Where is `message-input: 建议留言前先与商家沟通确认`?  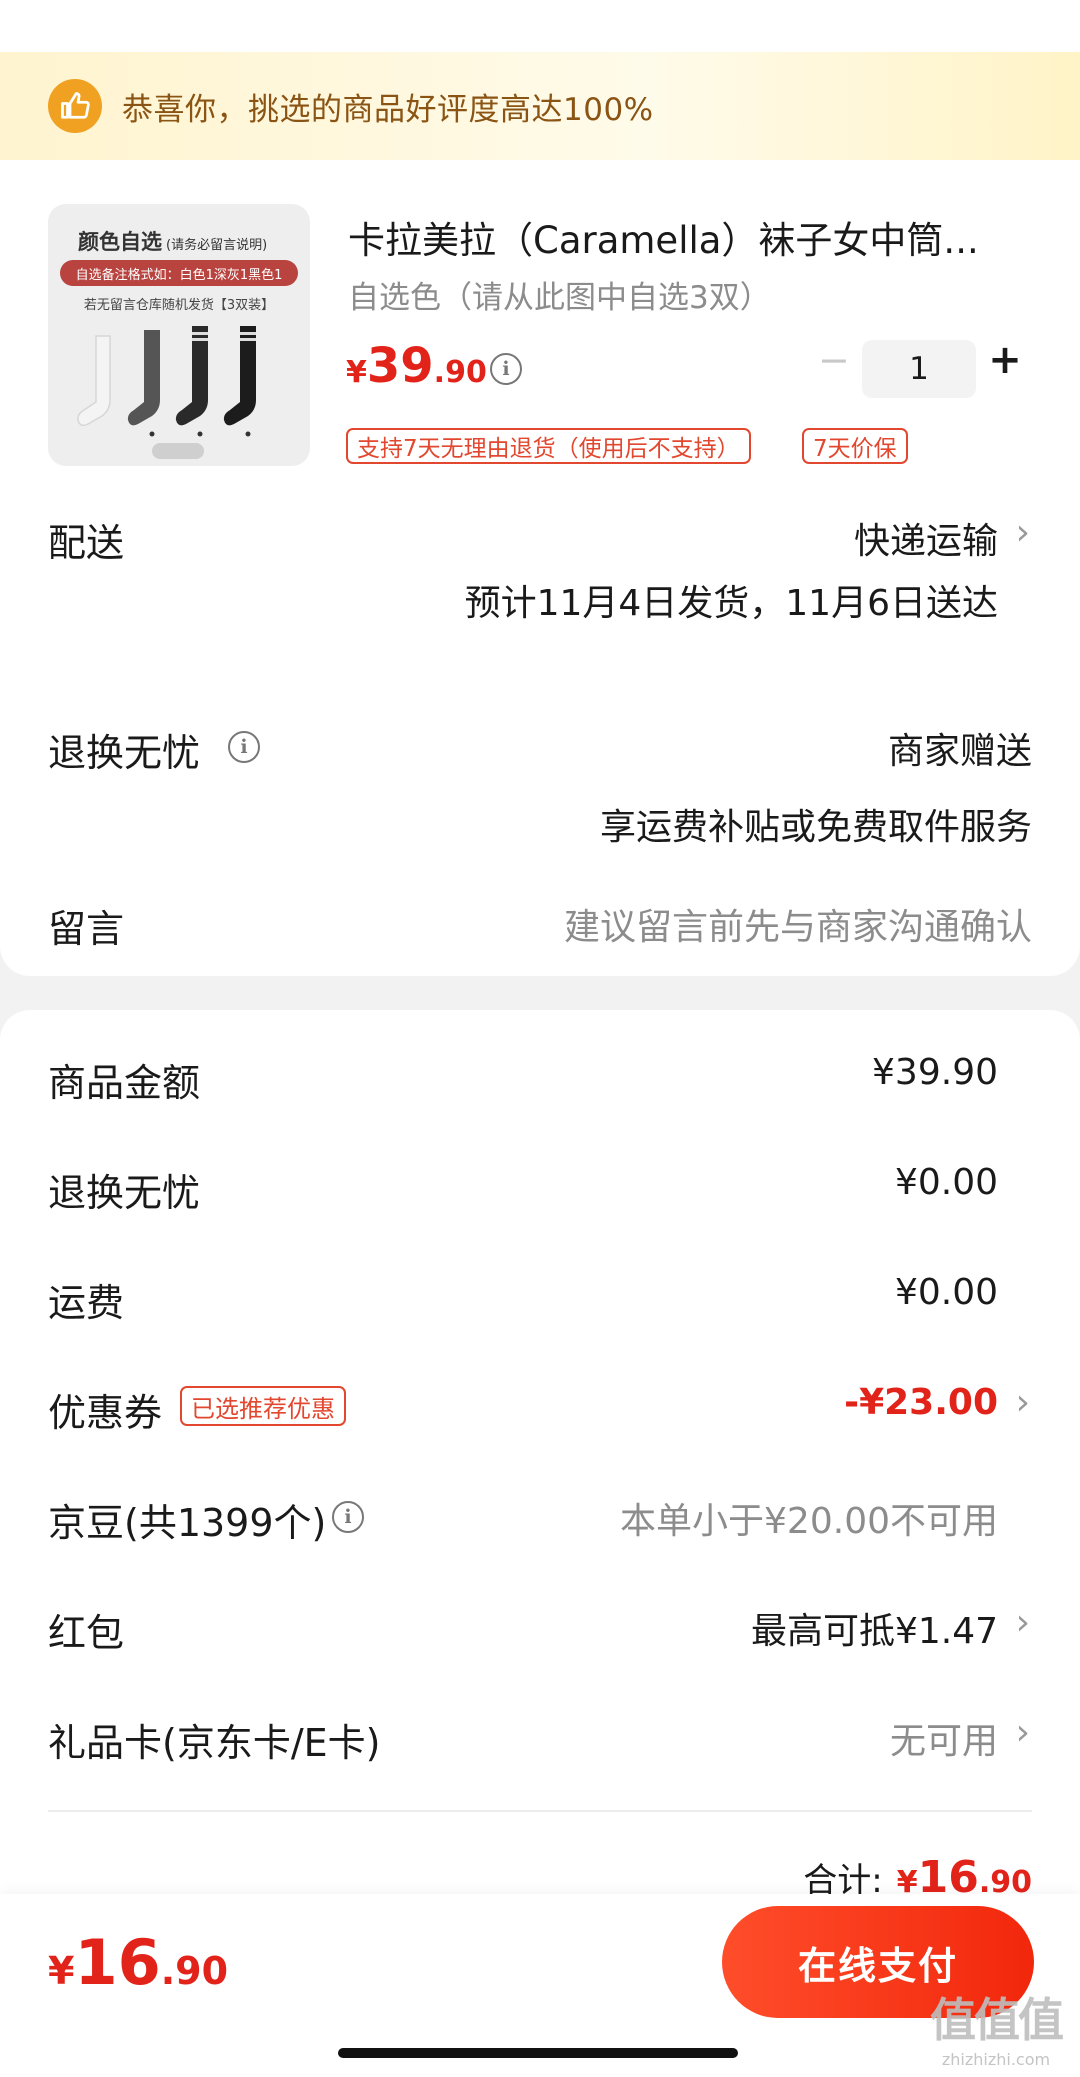
message-input: 建议留言前先与商家沟通确认 is located at coordinates (798, 924).